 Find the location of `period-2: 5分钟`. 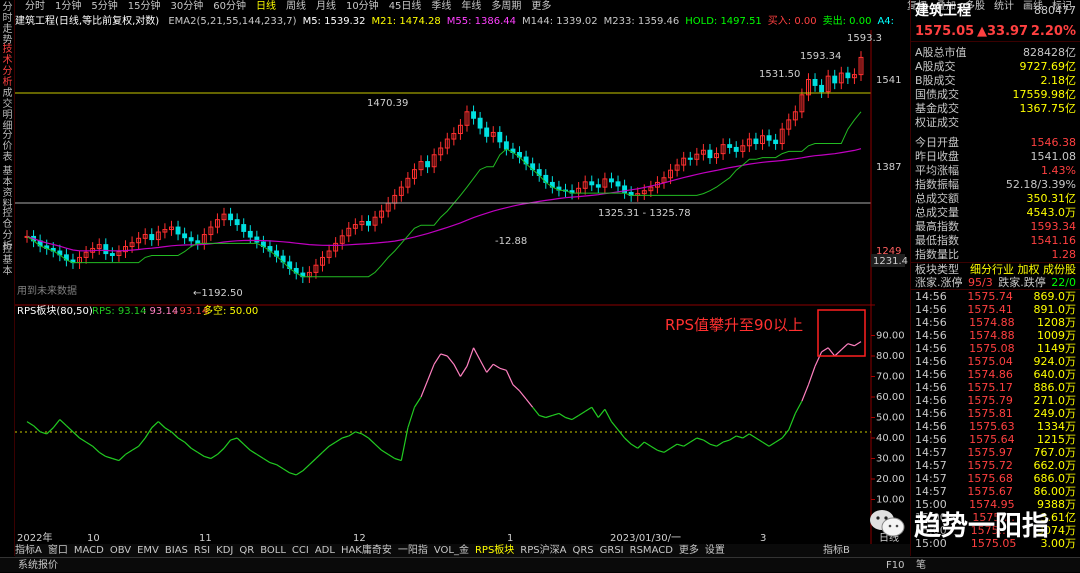

period-2: 5分钟 is located at coordinates (104, 7).